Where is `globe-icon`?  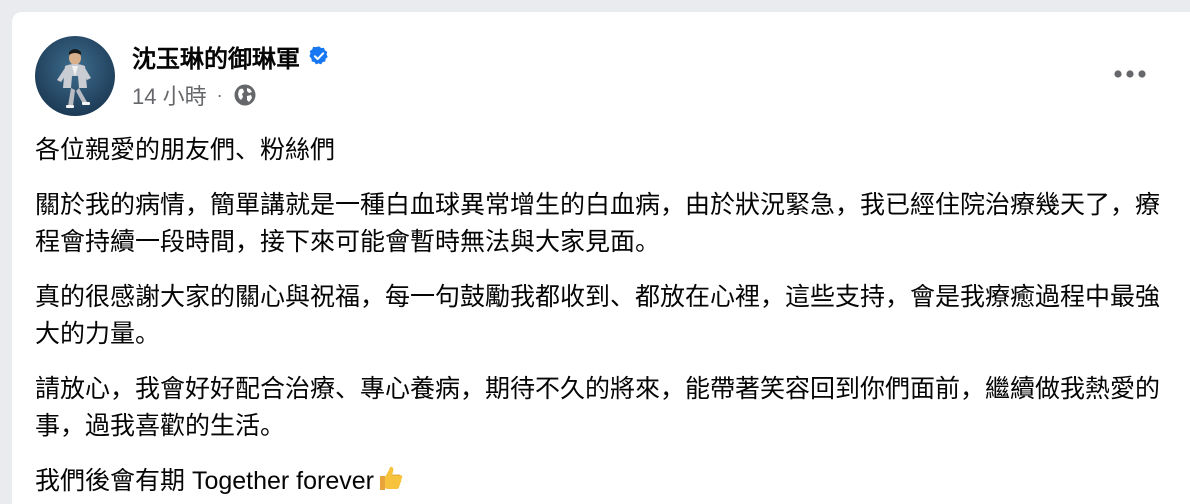
globe-icon is located at coordinates (245, 95).